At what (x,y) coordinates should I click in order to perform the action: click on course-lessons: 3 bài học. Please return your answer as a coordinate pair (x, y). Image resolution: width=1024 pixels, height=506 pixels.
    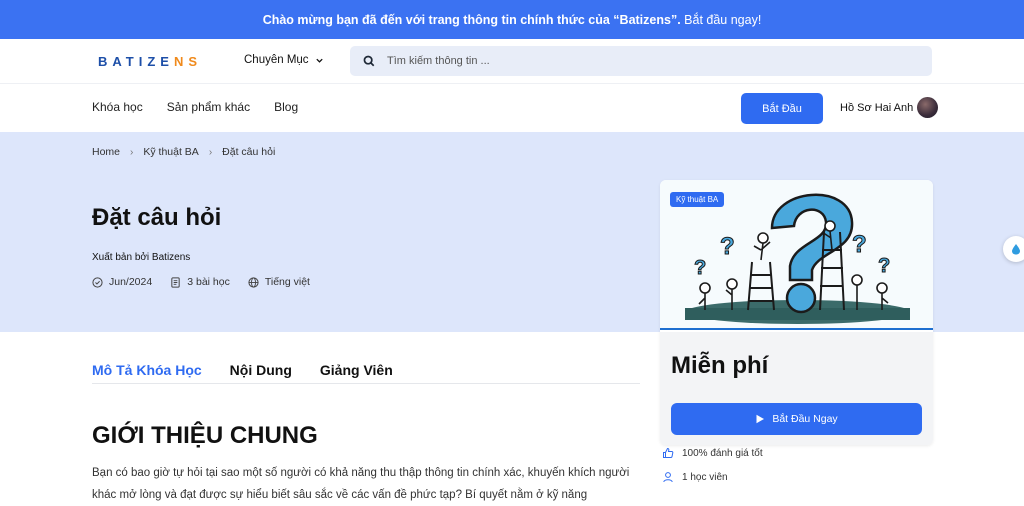
    Looking at the image, I should click on (208, 282).